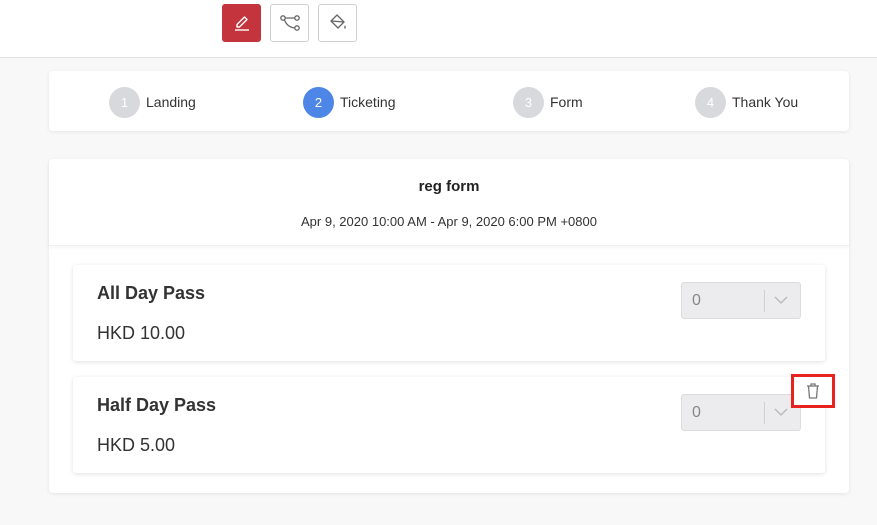  Describe the element at coordinates (566, 102) in the screenshot. I see `step-label: Form` at that location.